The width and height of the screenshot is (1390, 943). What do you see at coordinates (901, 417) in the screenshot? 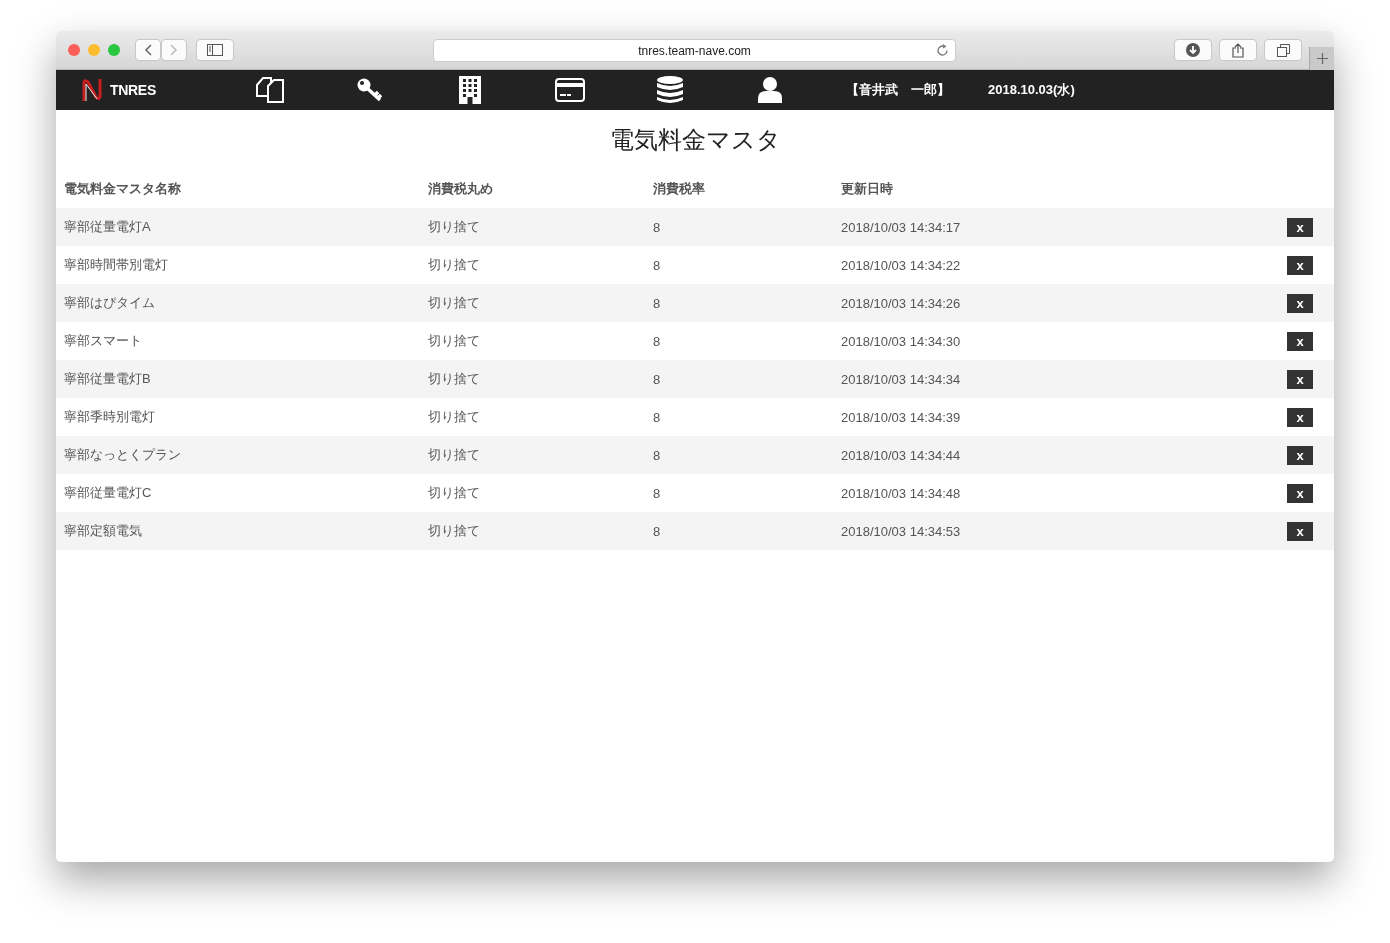
I see `table-cell: 2018/10/03 14:34:39` at bounding box center [901, 417].